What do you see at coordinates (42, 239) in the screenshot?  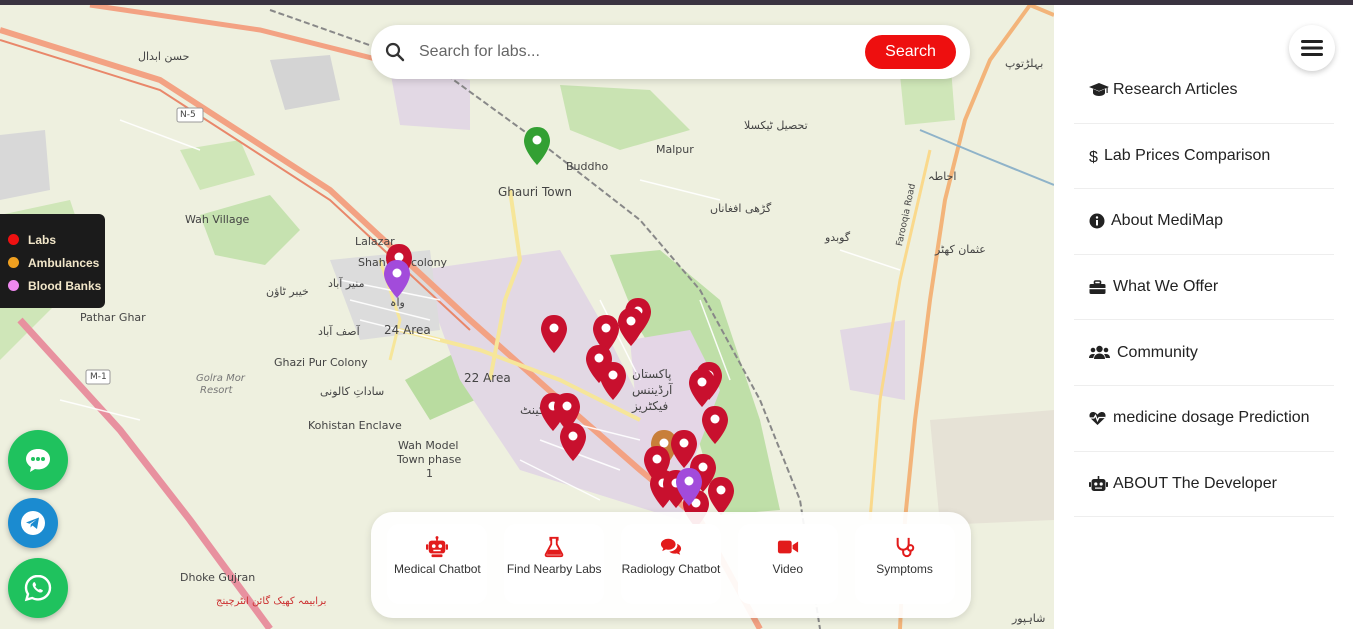 I see `legend-label: Labs` at bounding box center [42, 239].